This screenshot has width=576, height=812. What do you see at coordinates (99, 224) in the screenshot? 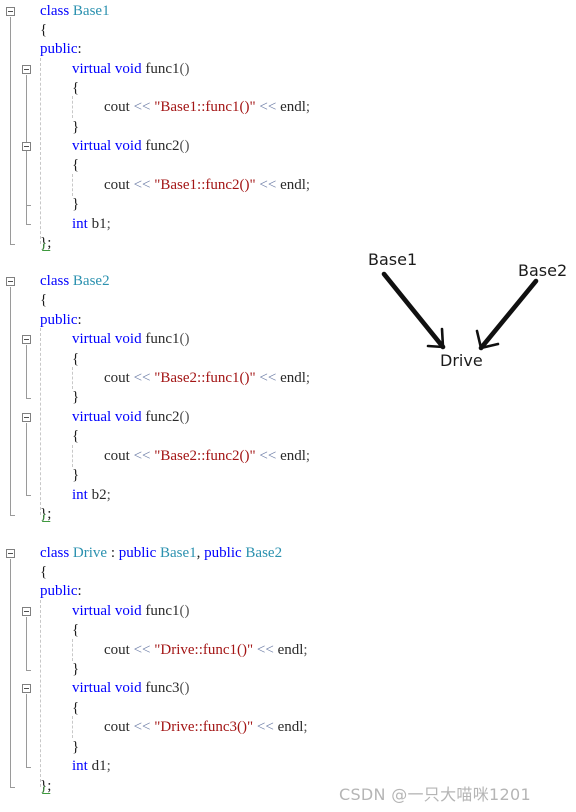
I see `code-token: b1` at bounding box center [99, 224].